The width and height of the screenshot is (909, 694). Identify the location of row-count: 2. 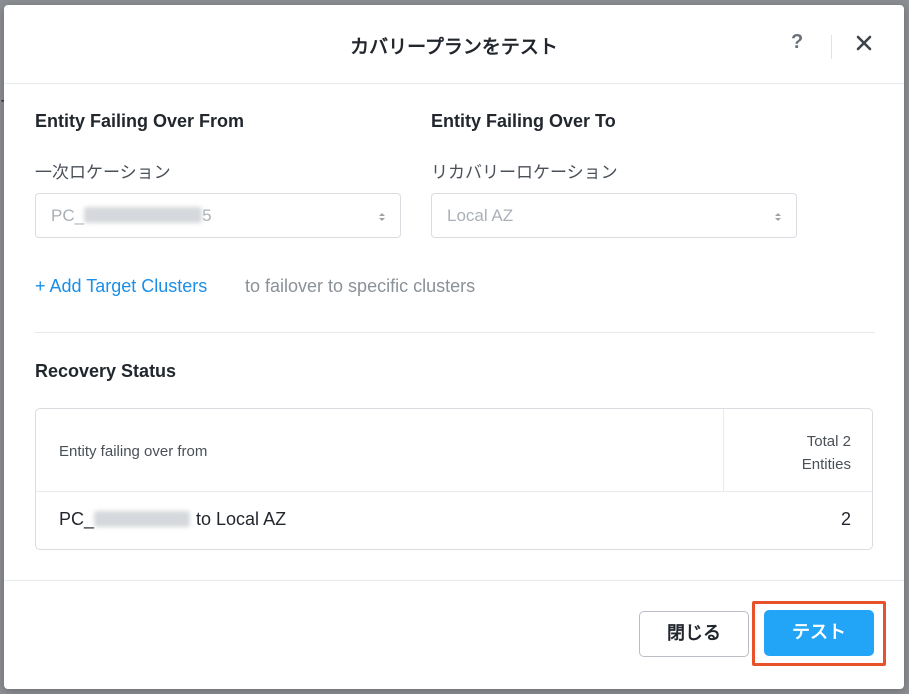
(845, 519).